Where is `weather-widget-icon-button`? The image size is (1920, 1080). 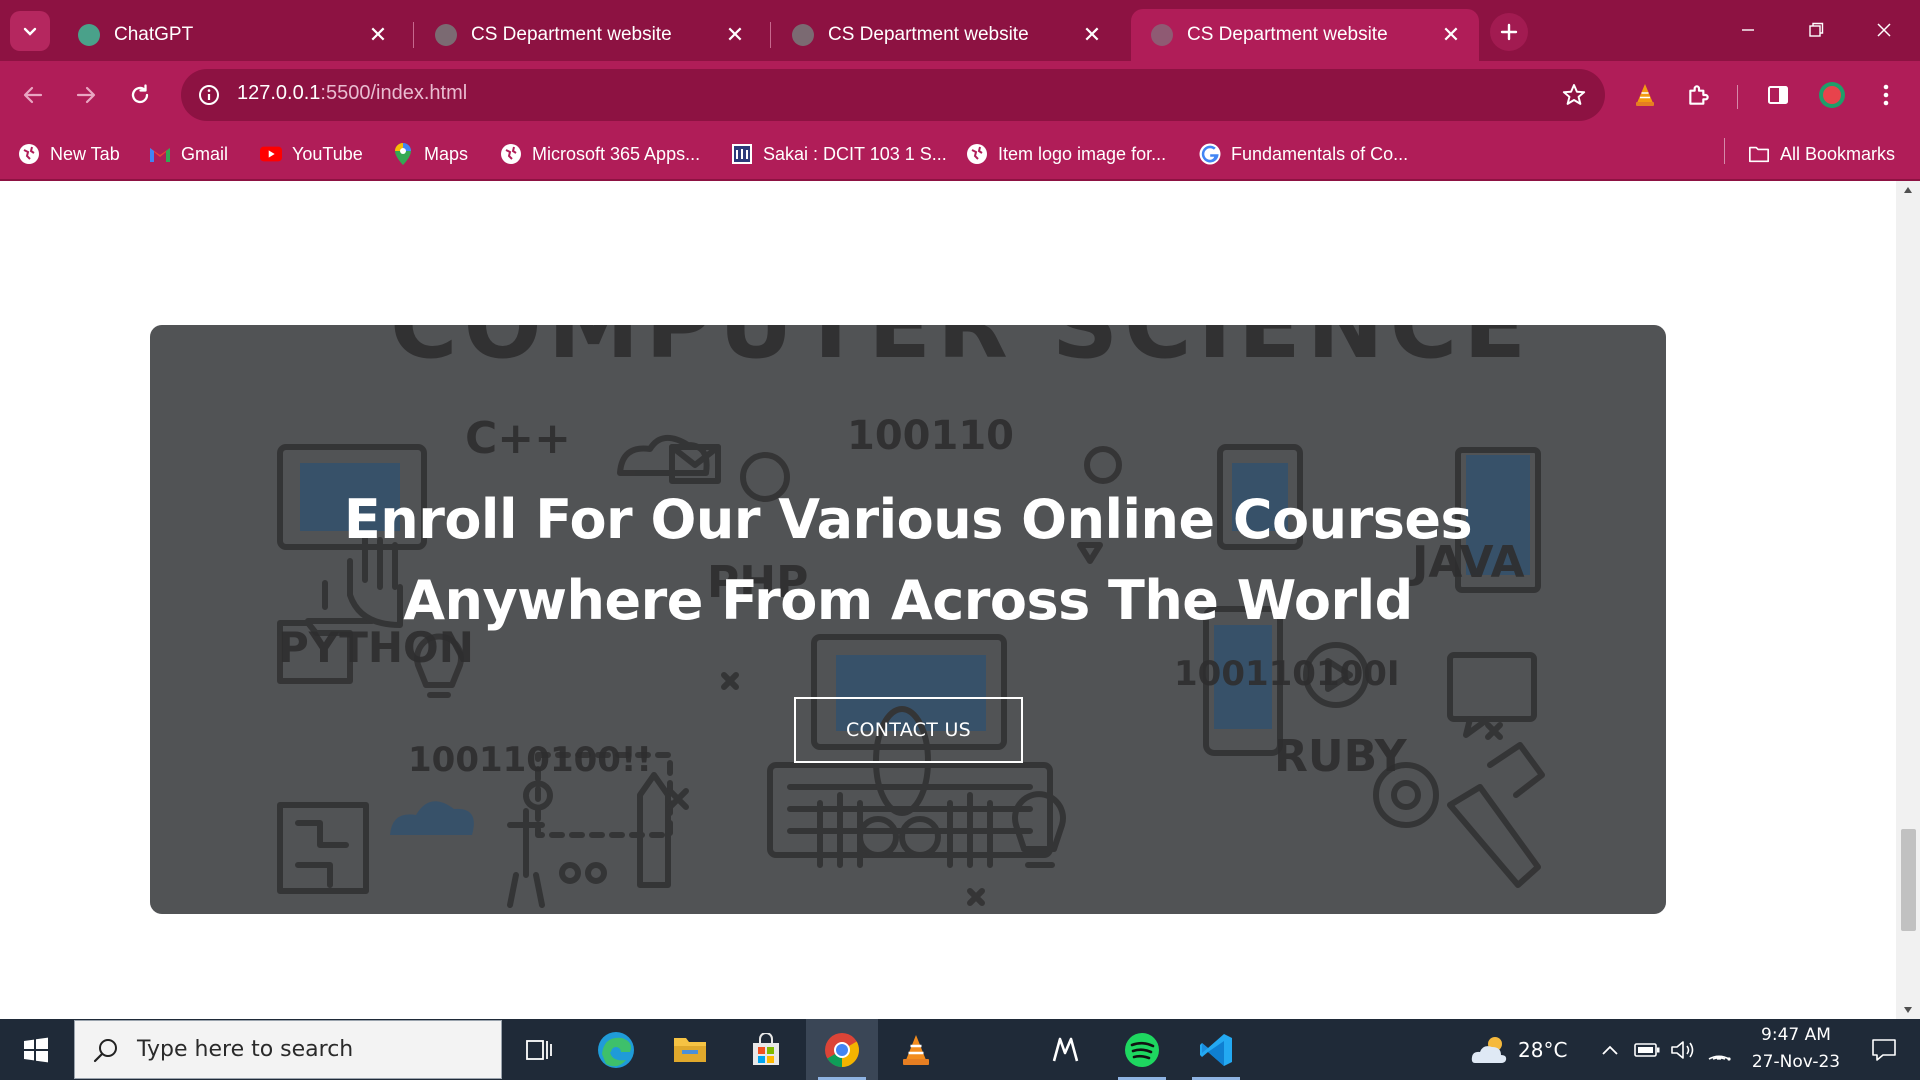
weather-widget-icon-button is located at coordinates (1489, 1049).